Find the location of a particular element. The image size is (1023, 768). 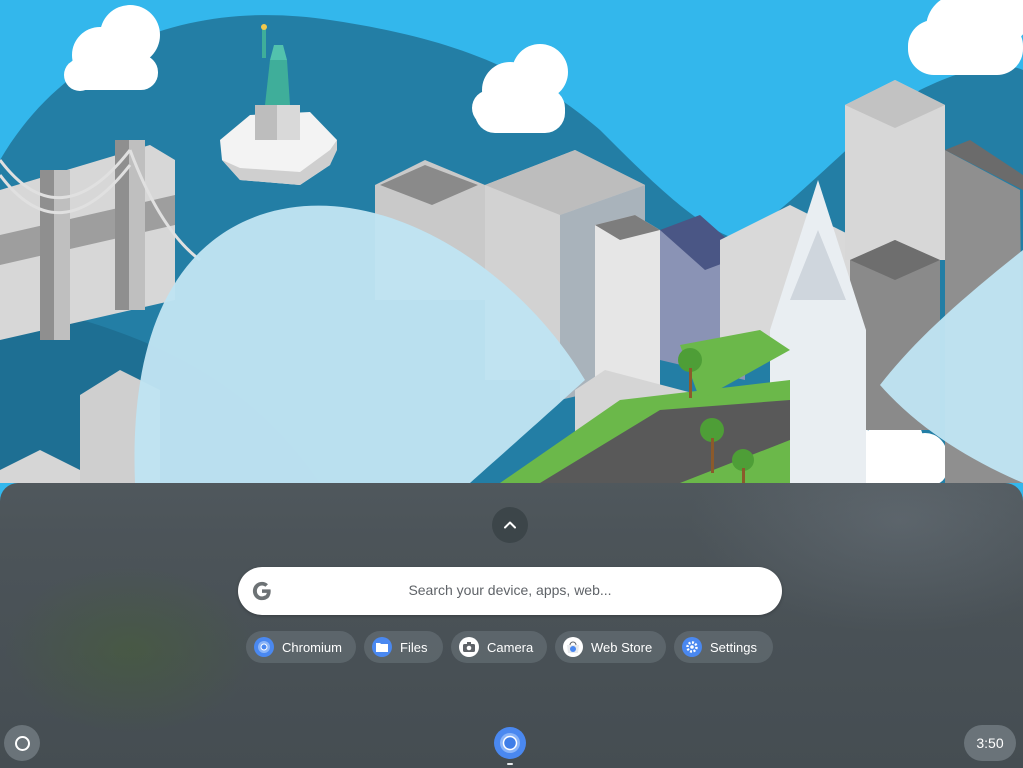

clock-time: 3:50 is located at coordinates (990, 743).